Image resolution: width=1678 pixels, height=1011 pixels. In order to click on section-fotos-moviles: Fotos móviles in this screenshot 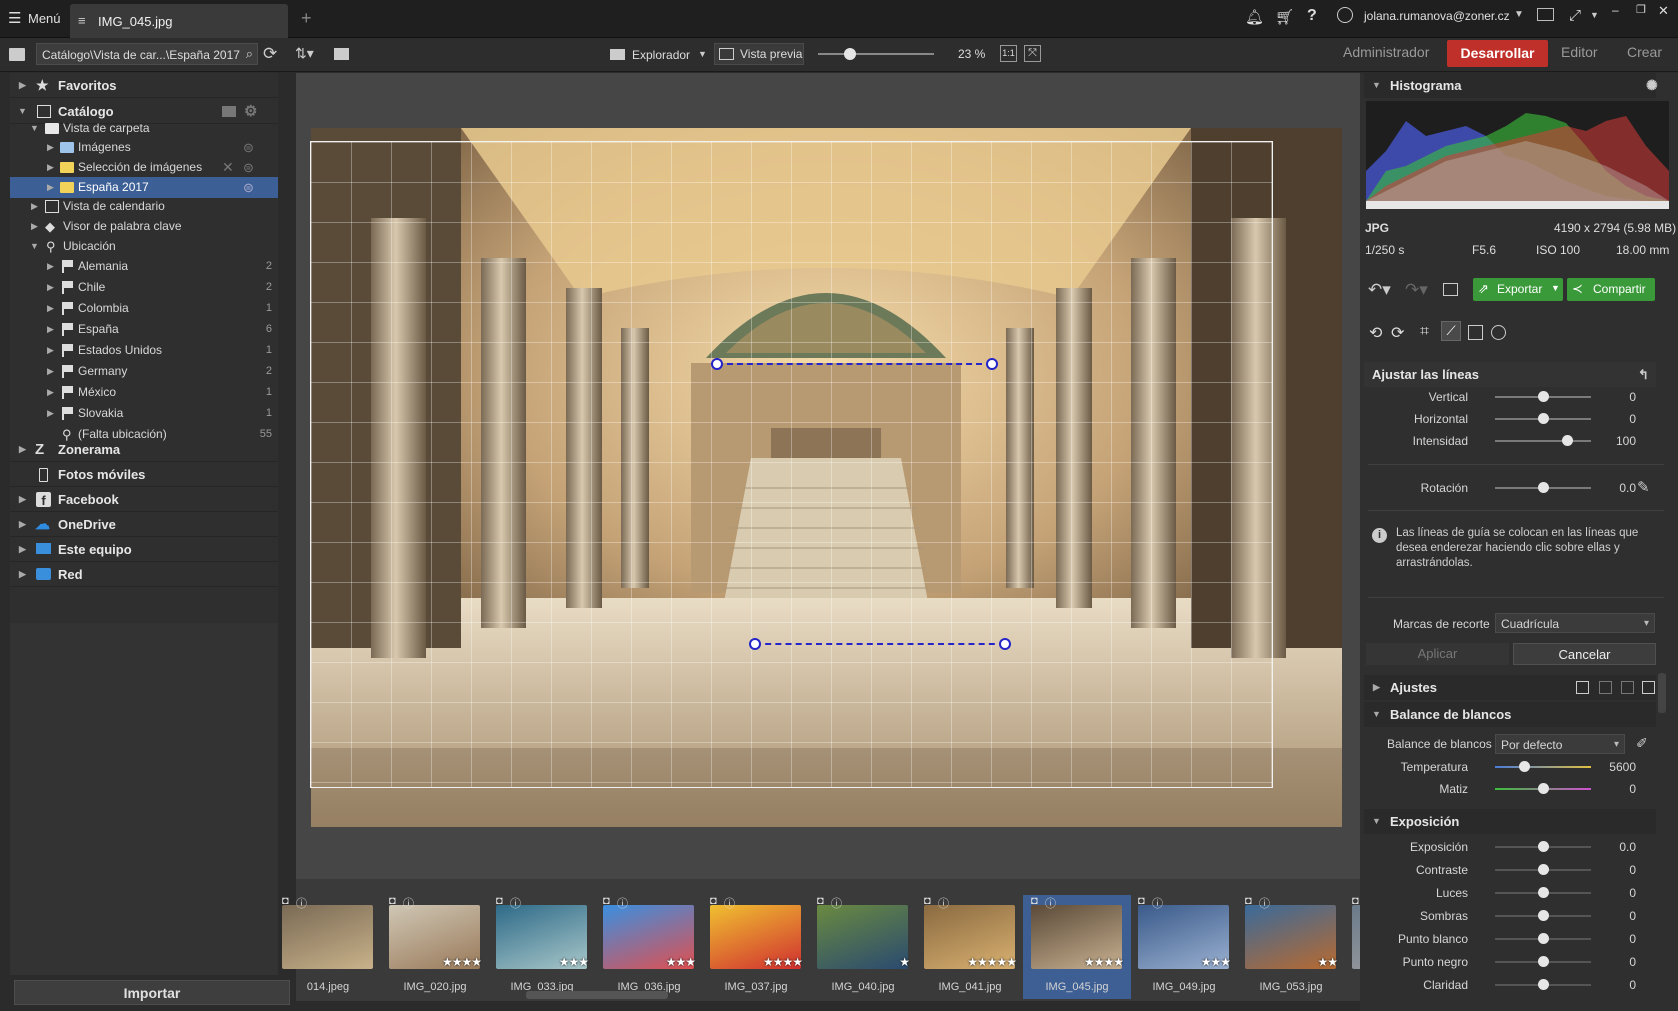, I will do `click(144, 474)`.